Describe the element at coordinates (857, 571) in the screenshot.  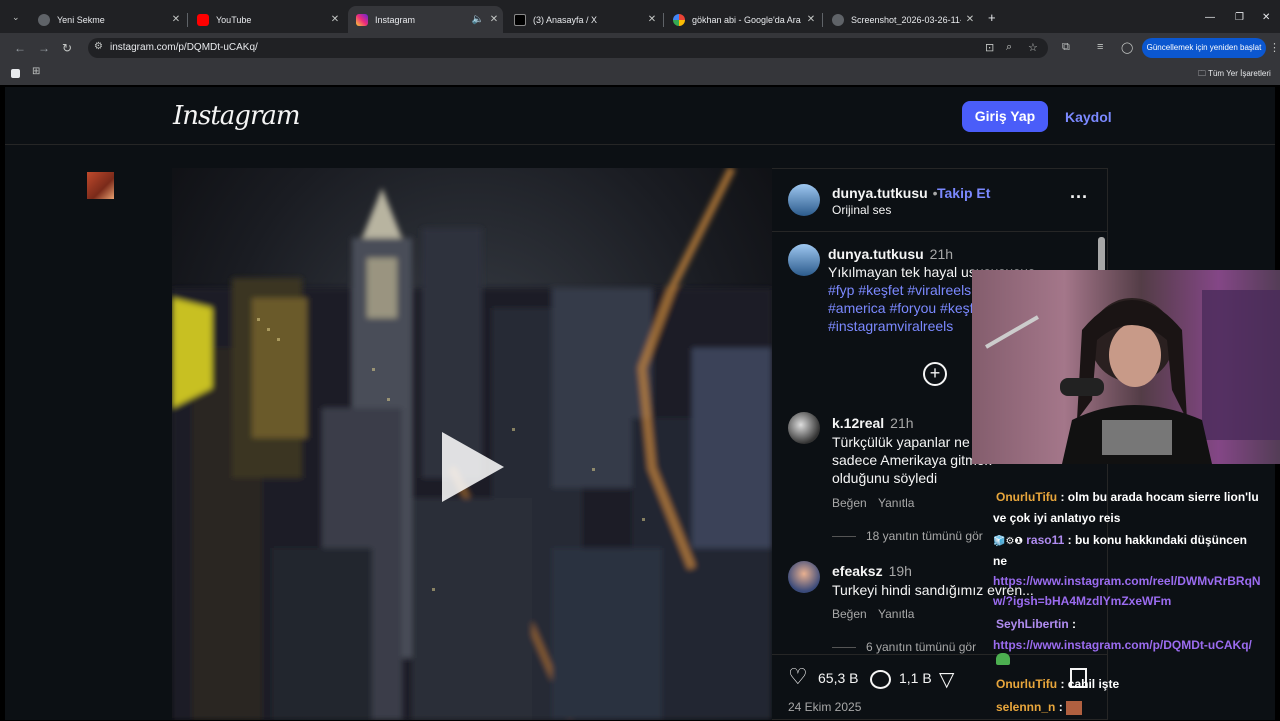
I see `comment-username-text: efeaksz` at that location.